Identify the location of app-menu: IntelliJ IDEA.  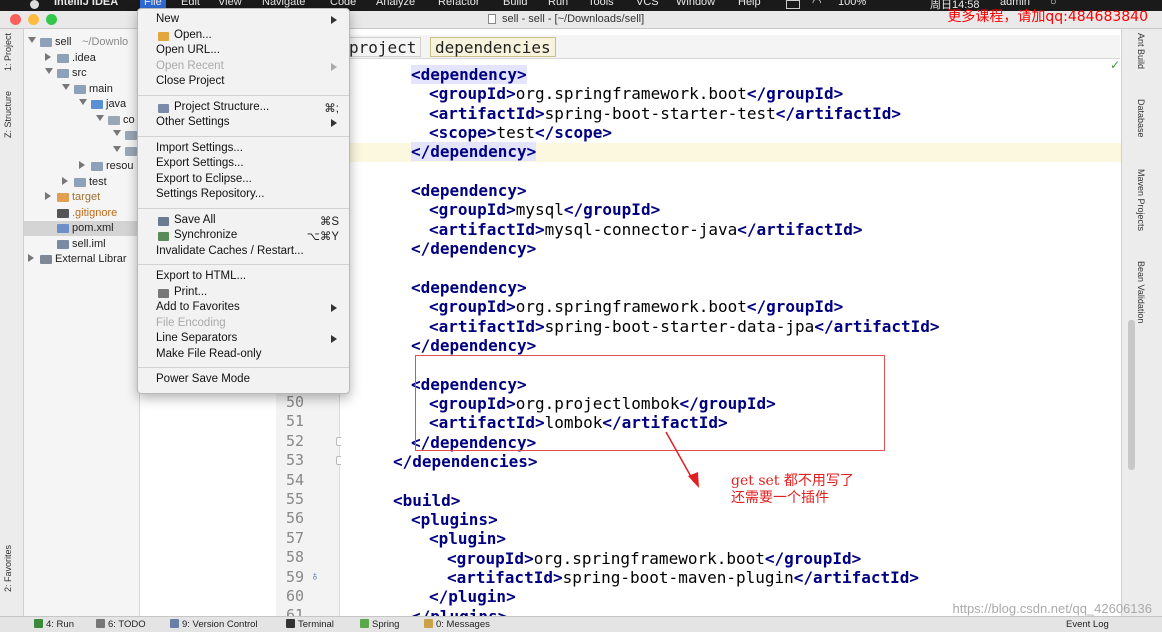
(86, 4).